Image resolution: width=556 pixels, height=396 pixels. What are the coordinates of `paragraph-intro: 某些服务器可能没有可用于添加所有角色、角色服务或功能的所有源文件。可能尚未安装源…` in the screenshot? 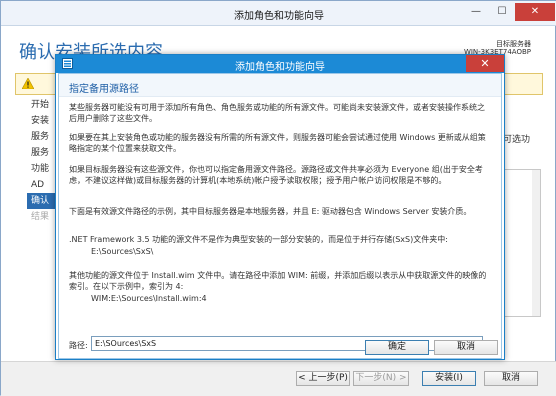 It's located at (277, 113).